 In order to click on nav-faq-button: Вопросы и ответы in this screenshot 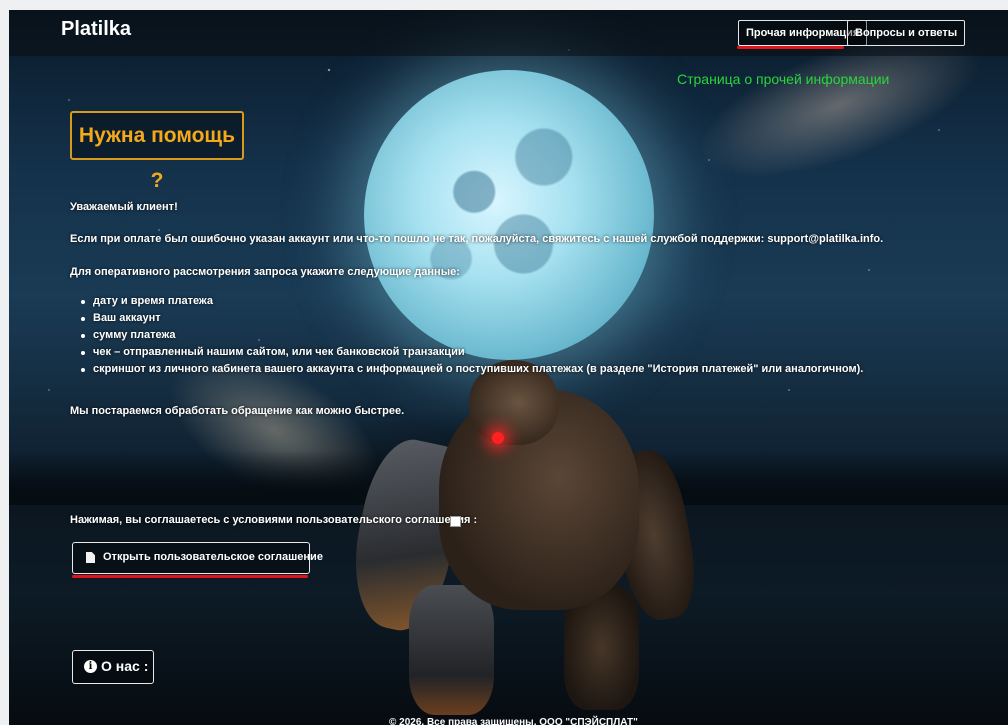, I will do `click(906, 33)`.